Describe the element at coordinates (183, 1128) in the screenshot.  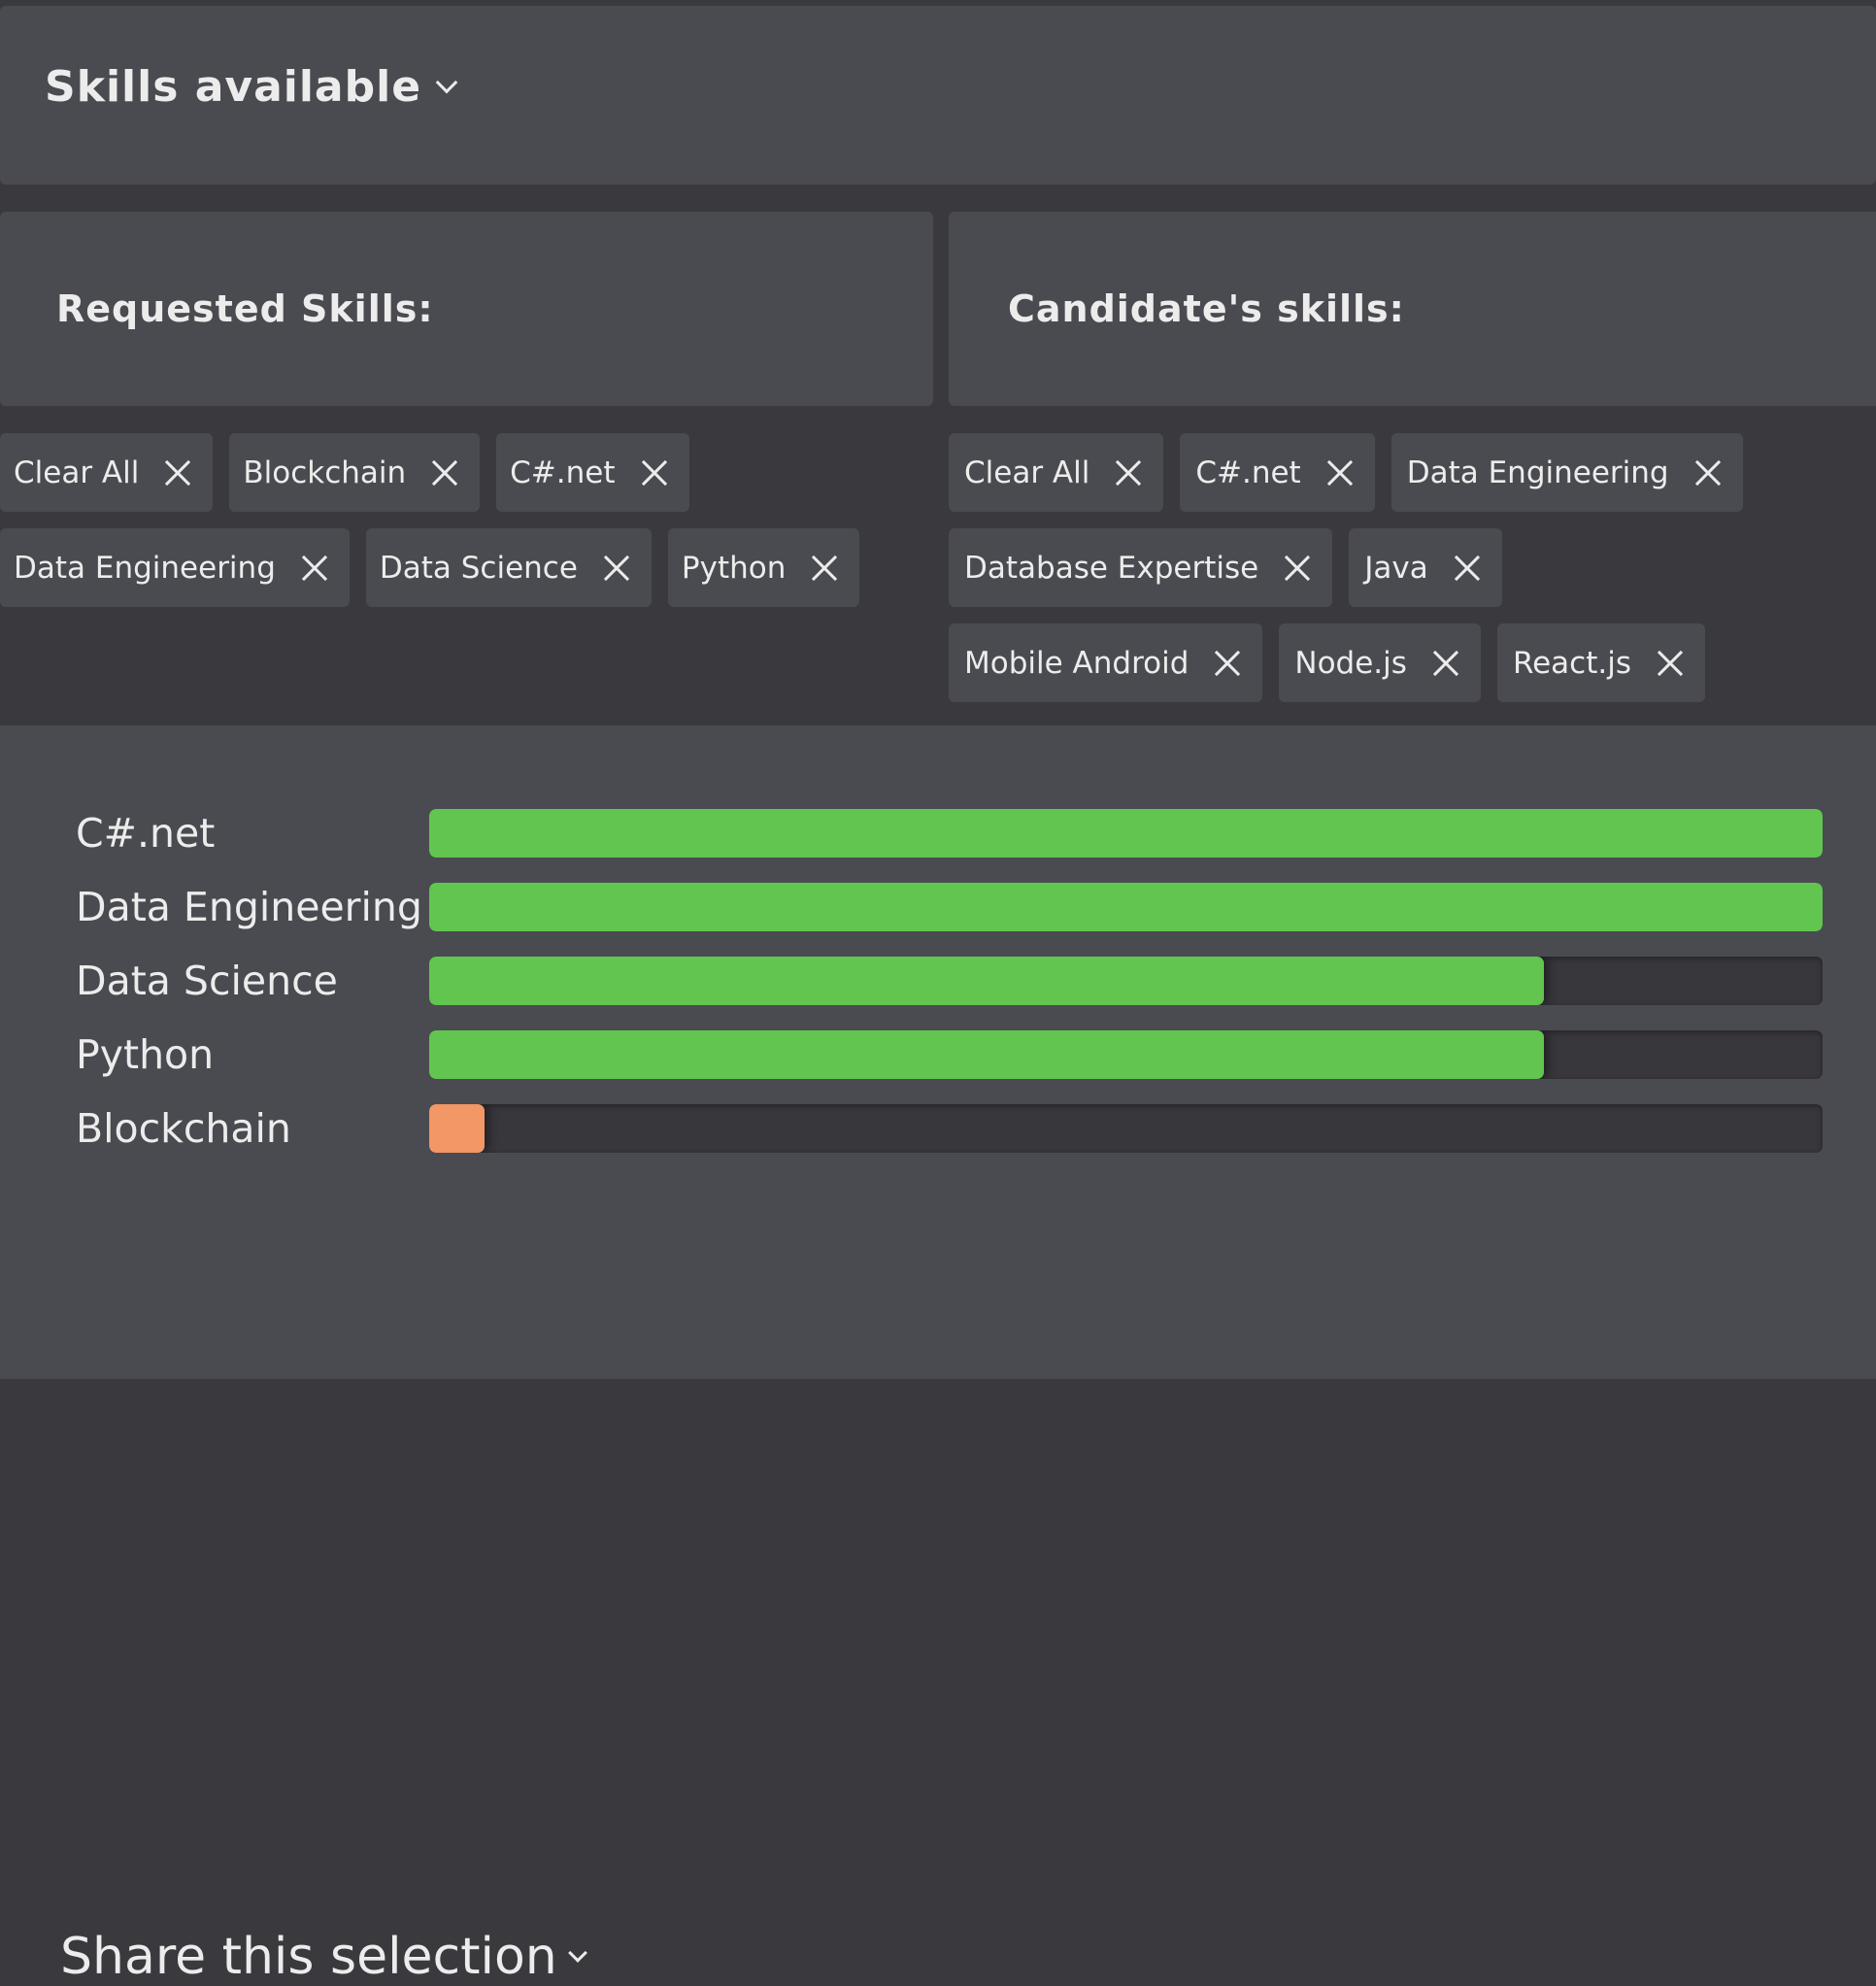
I see `skill-match-label: Blockchain` at that location.